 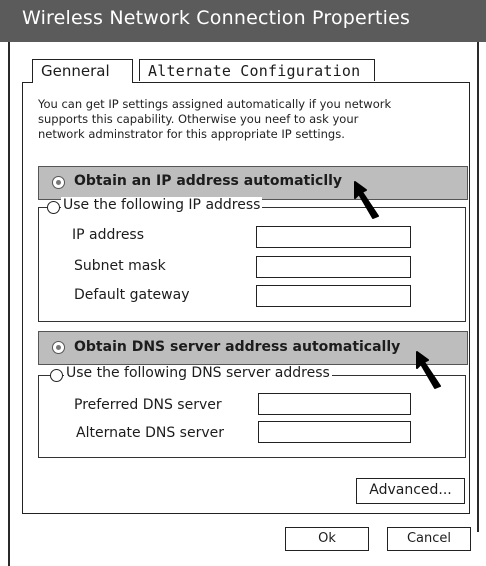 What do you see at coordinates (237, 347) in the screenshot?
I see `obtain-dns-auto-label: Obtain DNS server address automatically` at bounding box center [237, 347].